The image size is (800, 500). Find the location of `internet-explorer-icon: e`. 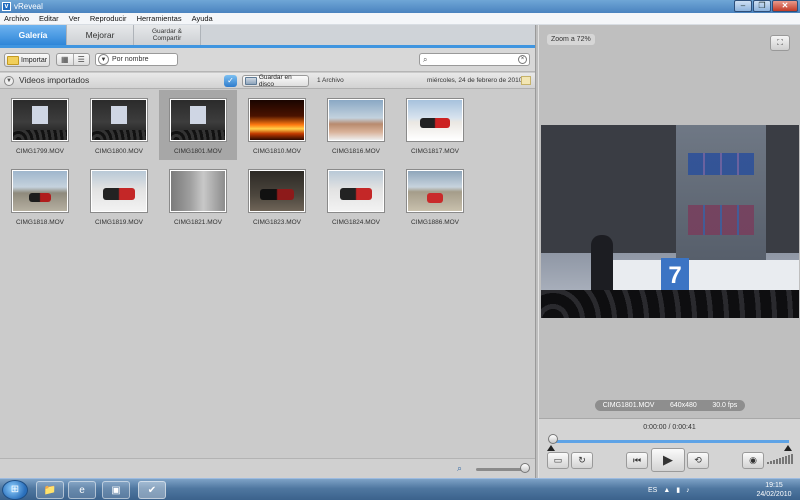

internet-explorer-icon: e is located at coordinates (82, 490).